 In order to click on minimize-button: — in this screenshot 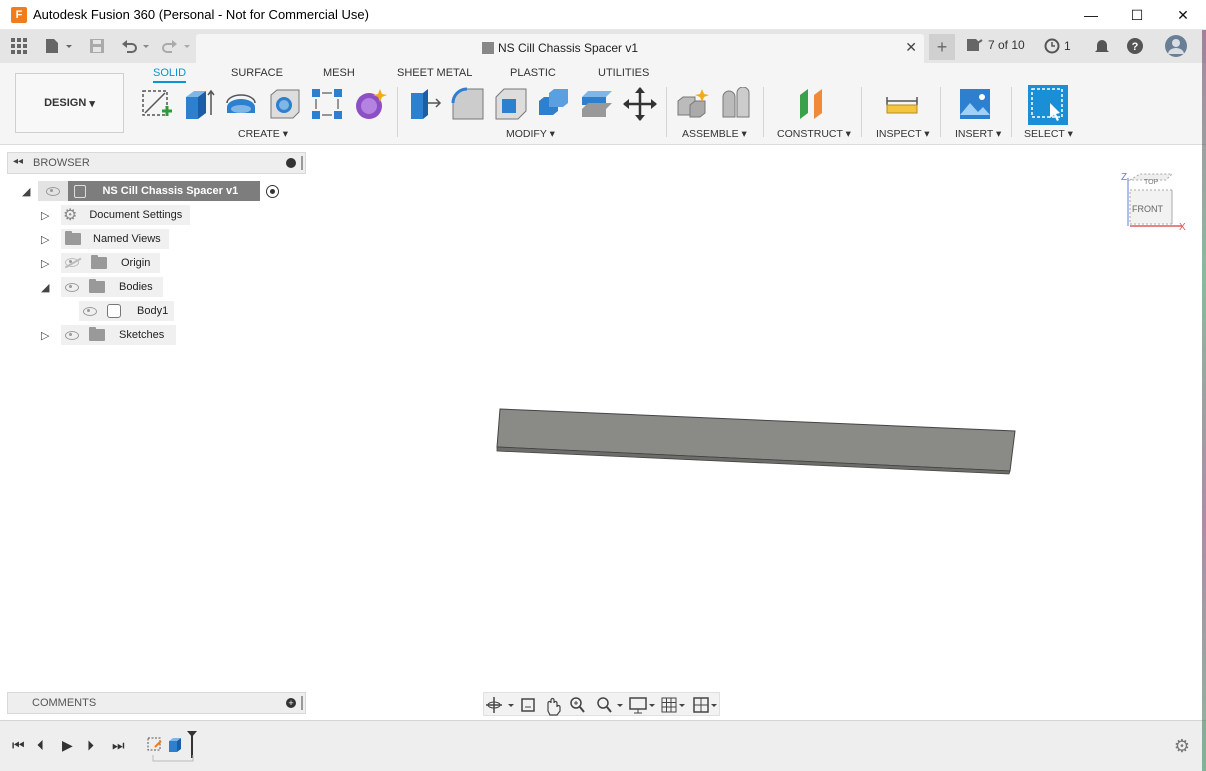, I will do `click(1091, 15)`.